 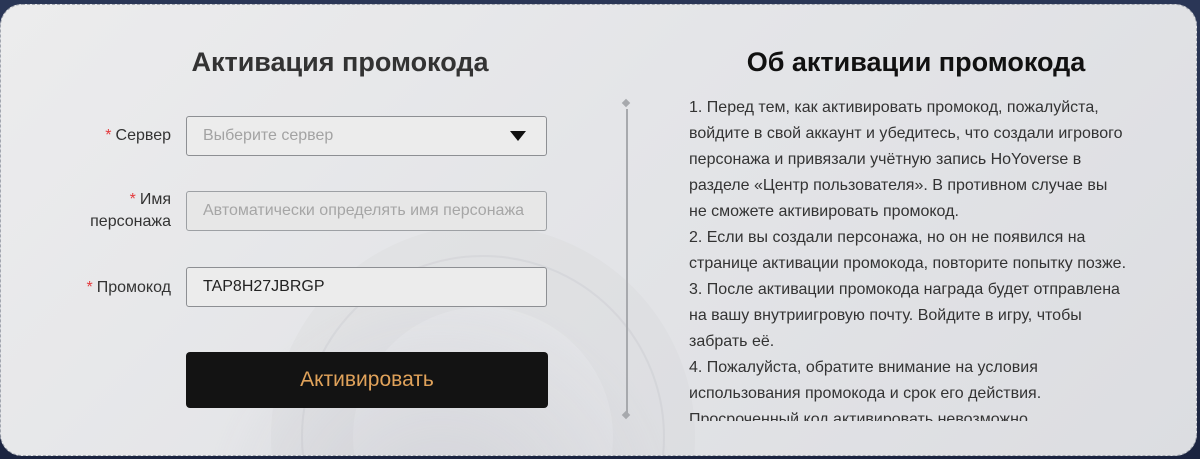 I want to click on promo-code-input, so click(x=366, y=287).